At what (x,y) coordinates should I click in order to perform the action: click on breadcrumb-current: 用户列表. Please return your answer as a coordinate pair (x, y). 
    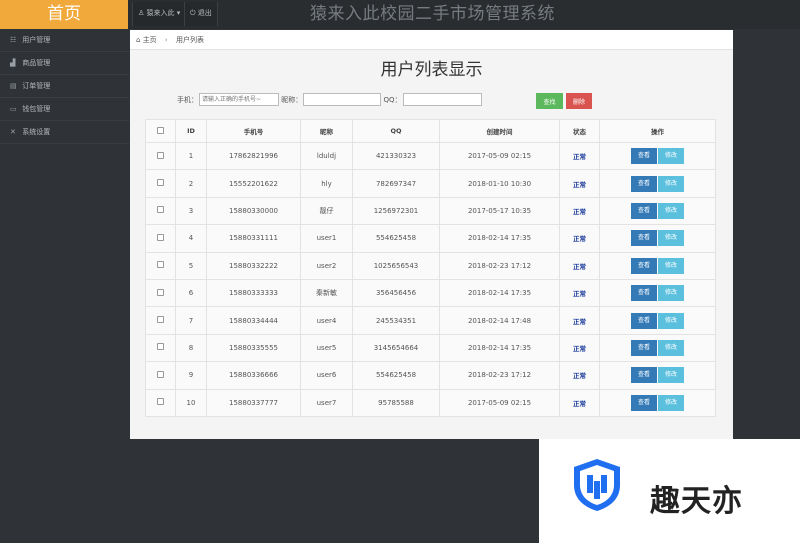
    Looking at the image, I should click on (189, 40).